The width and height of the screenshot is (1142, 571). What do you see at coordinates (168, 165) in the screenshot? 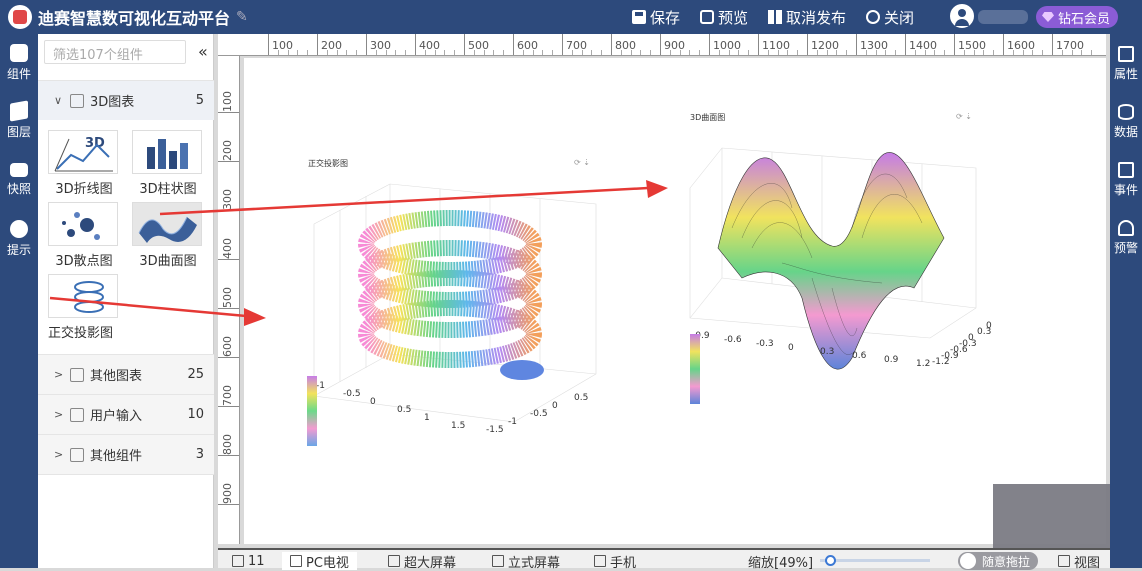
I see `component-3d-bar: 3D柱状图` at bounding box center [168, 165].